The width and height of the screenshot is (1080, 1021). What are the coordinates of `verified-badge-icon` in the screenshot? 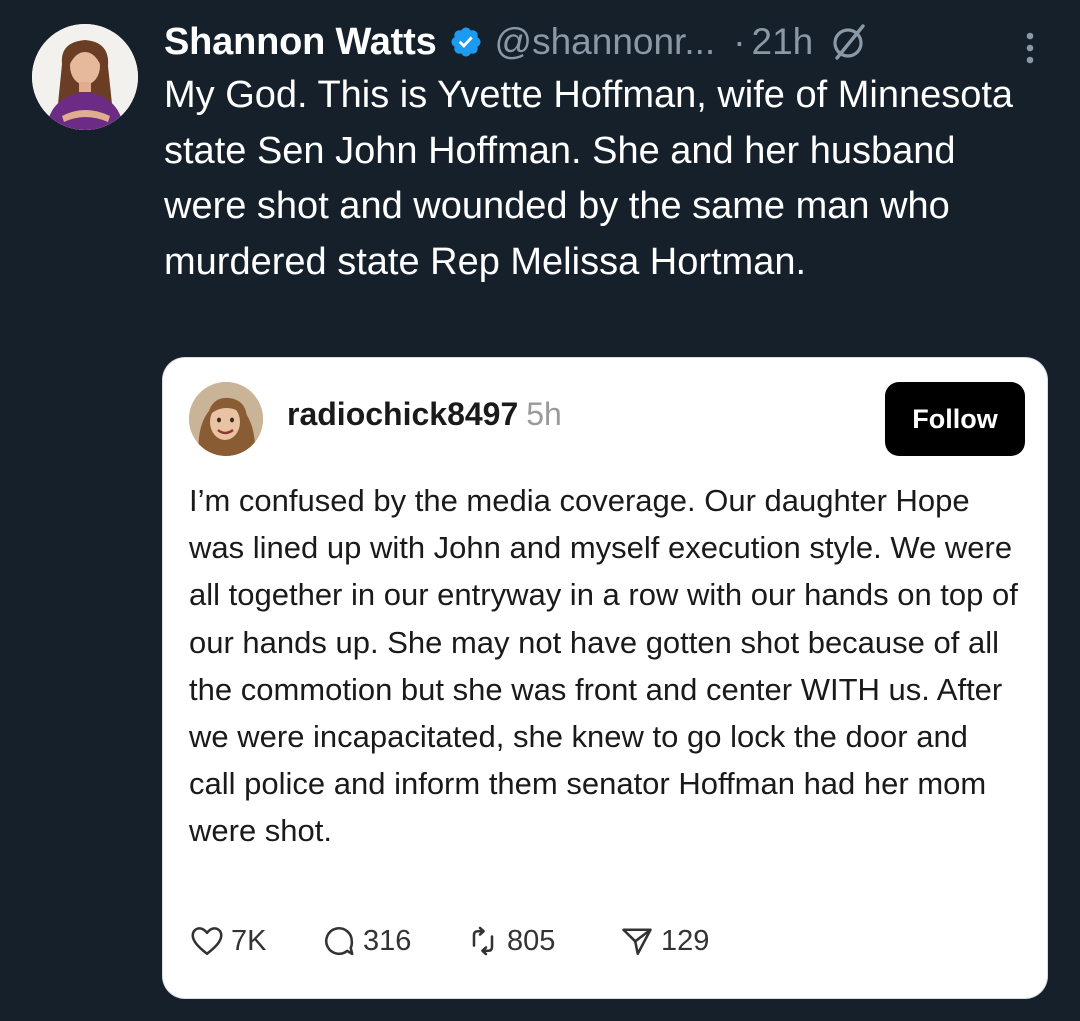 It's located at (466, 42).